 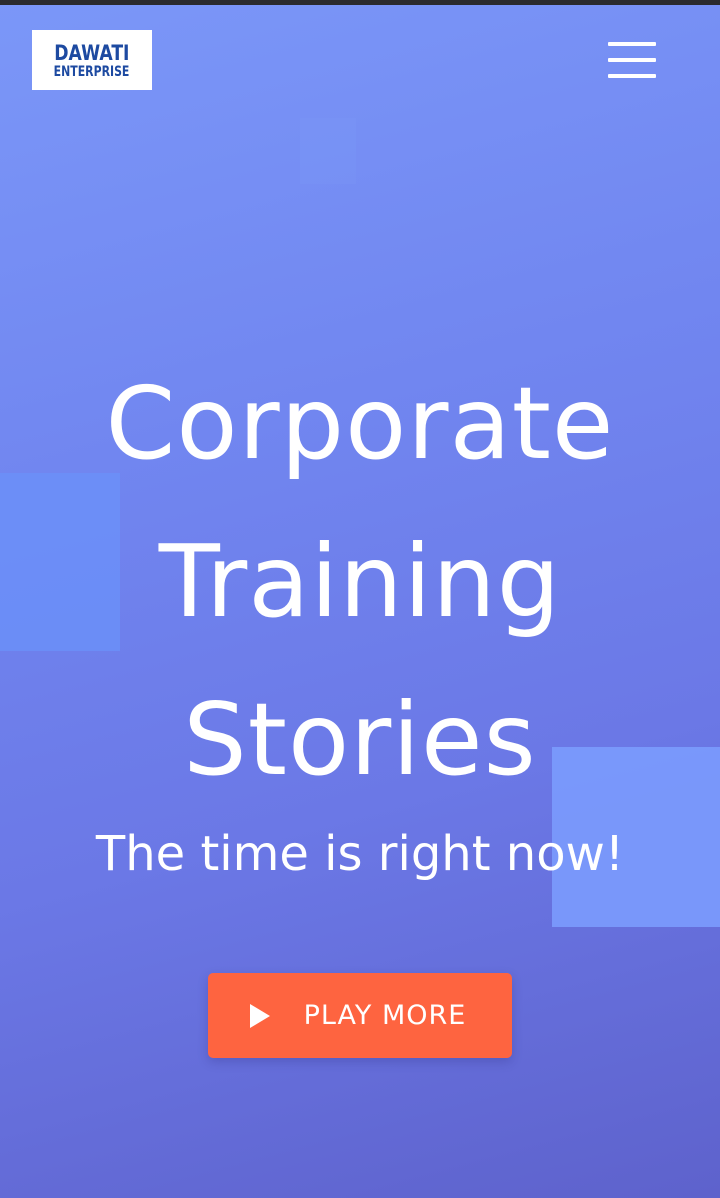 What do you see at coordinates (385, 1015) in the screenshot?
I see `play-more-label: PLAY MORE` at bounding box center [385, 1015].